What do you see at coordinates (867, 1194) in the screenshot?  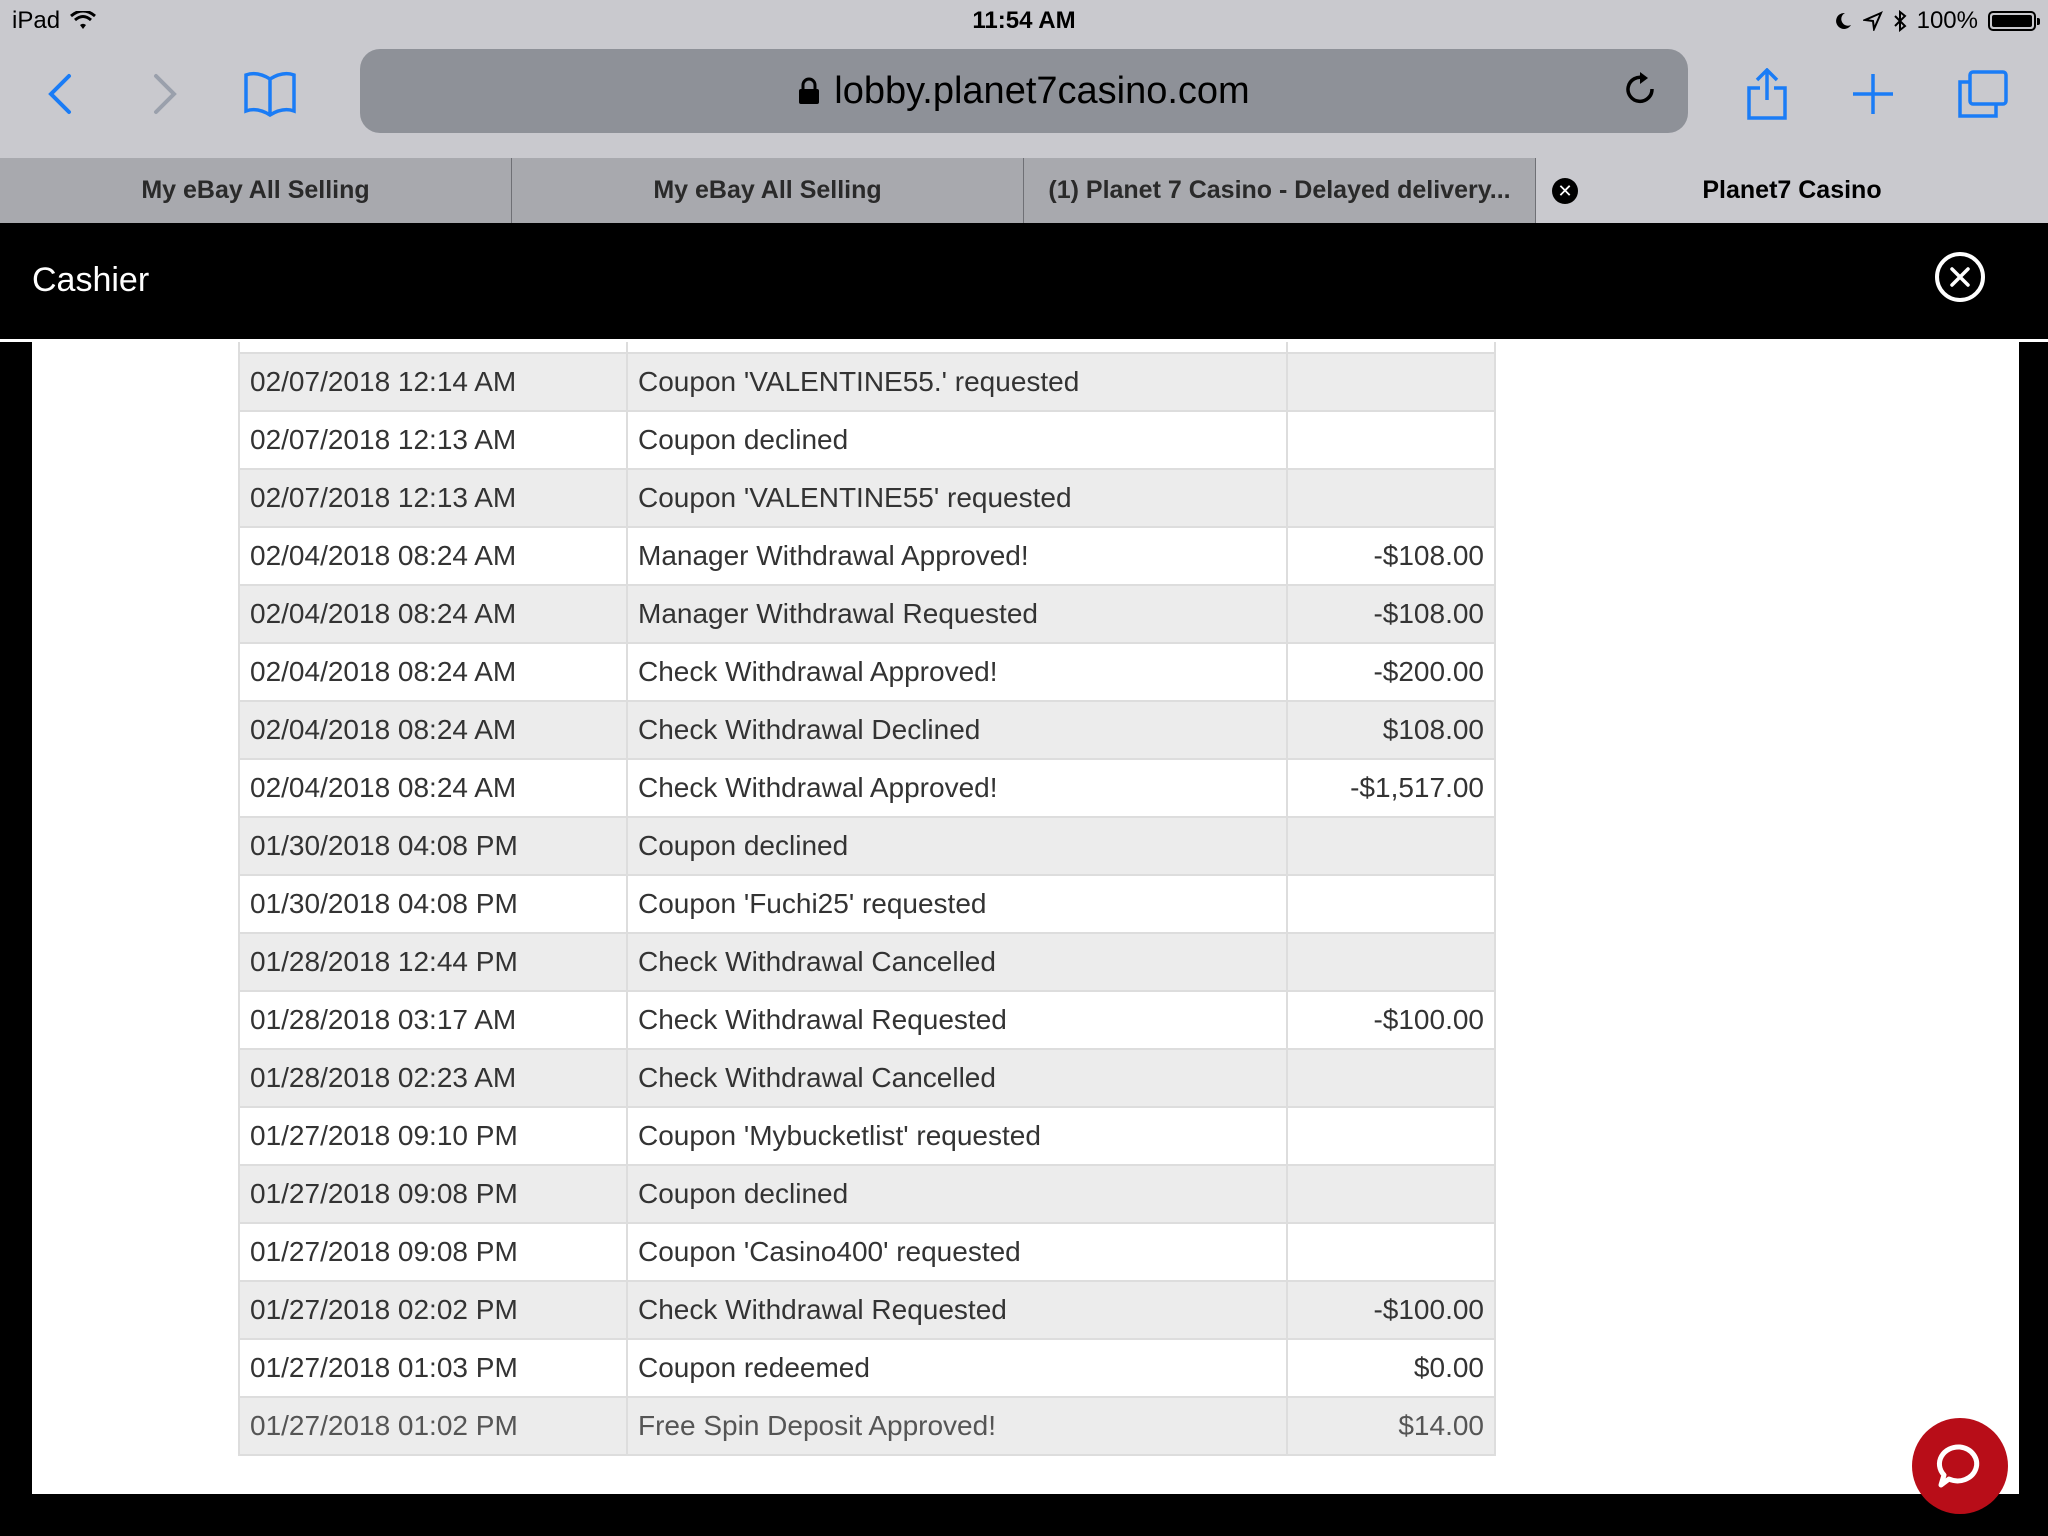 I see `table-row: 01/27/2018 09:08 PM Coupon declined` at bounding box center [867, 1194].